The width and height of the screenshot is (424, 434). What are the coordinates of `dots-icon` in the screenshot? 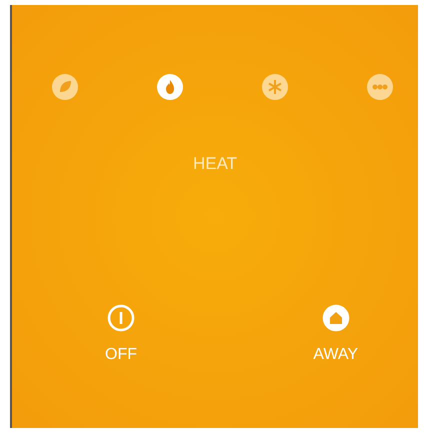 It's located at (380, 87).